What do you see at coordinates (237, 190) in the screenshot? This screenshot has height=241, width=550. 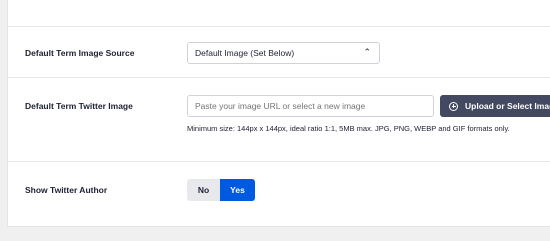 I see `toggle-yes-button: Yes` at bounding box center [237, 190].